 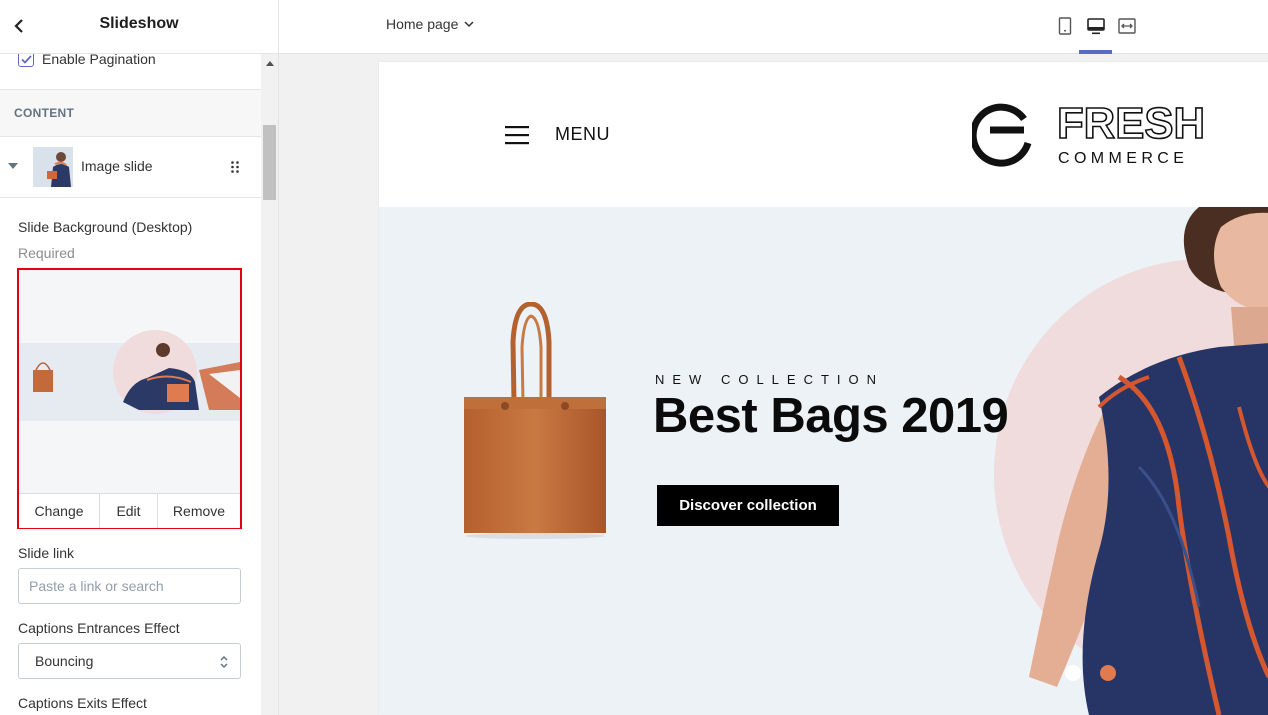 What do you see at coordinates (831, 416) in the screenshot?
I see `hero-headline: Best Bags 2019` at bounding box center [831, 416].